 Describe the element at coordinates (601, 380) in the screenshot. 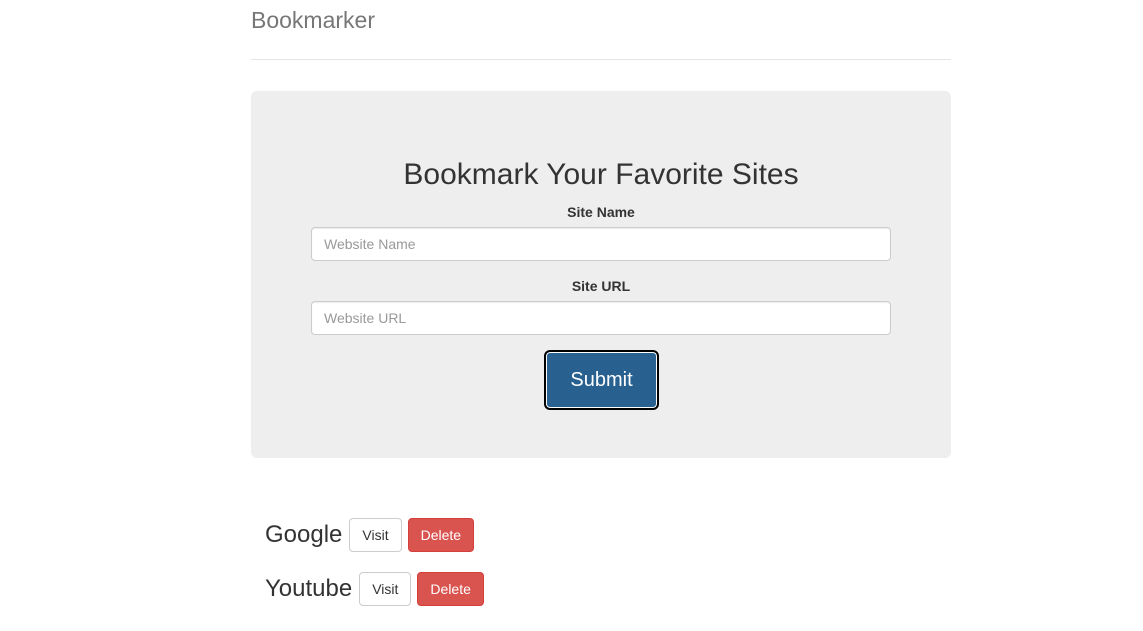

I see `submit-button: Submit` at that location.